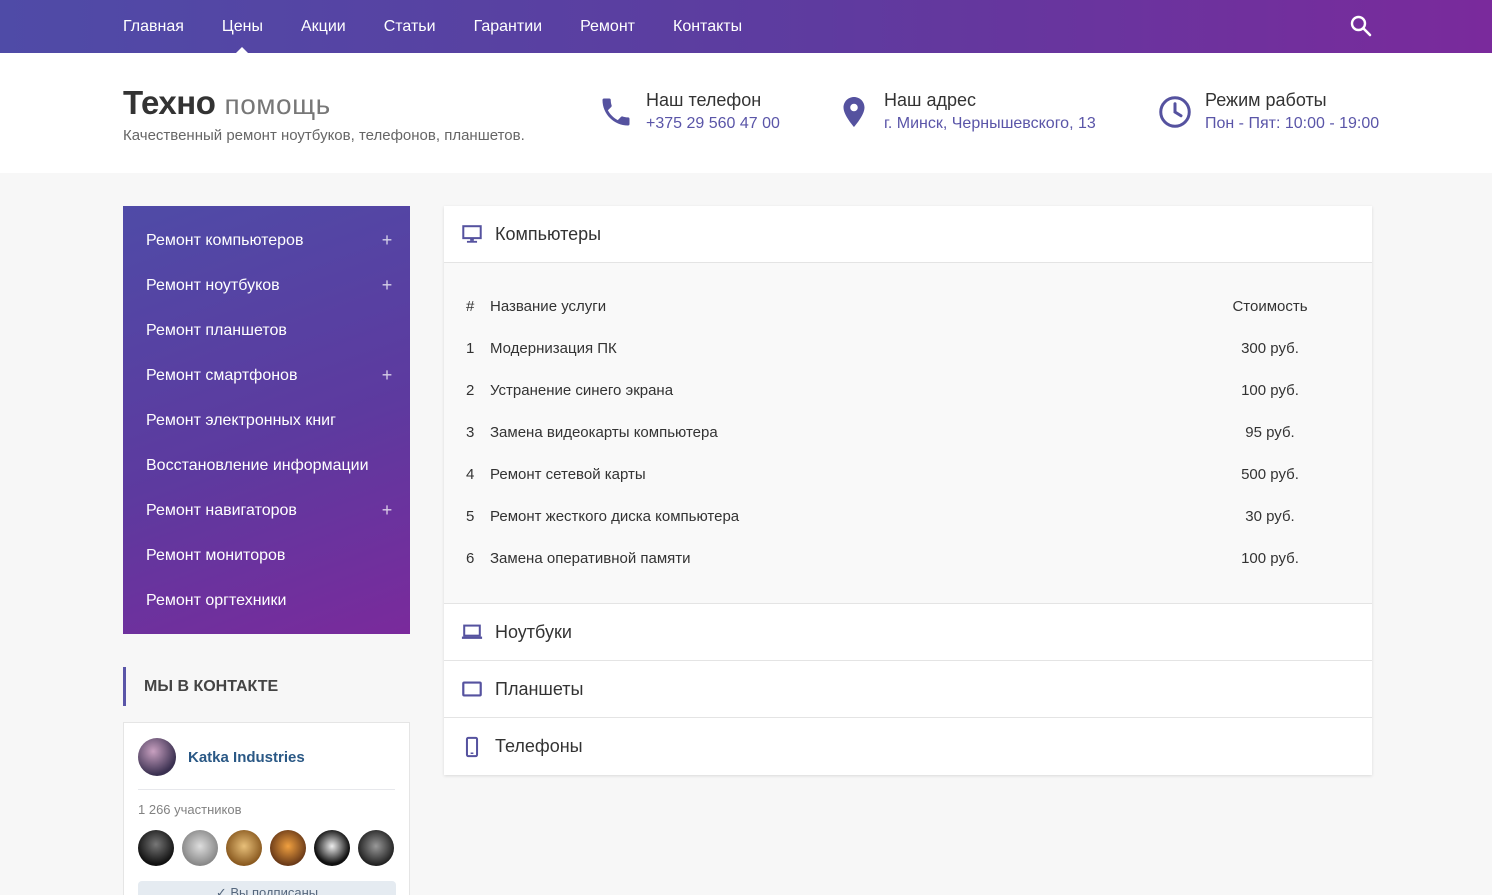 The height and width of the screenshot is (895, 1492). I want to click on accordion-header-laptops: Ноутбуки, so click(908, 632).